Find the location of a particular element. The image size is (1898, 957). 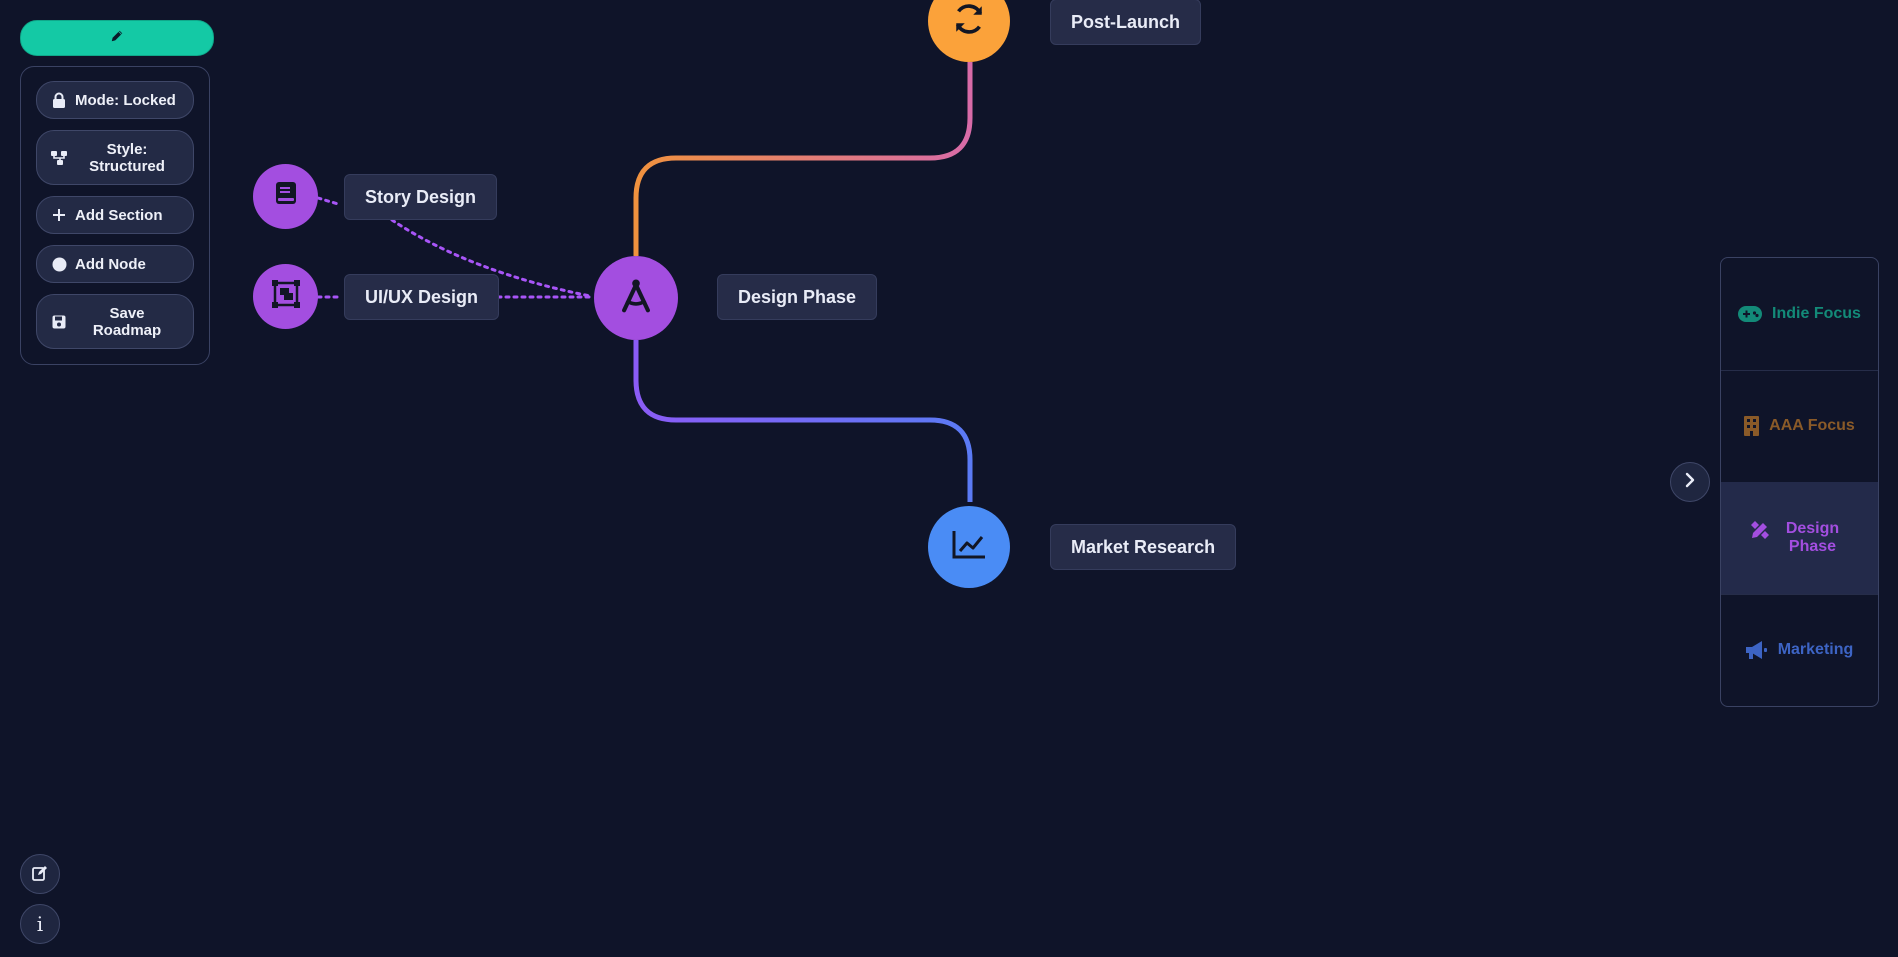

collapse-sidebar-button is located at coordinates (1690, 482).